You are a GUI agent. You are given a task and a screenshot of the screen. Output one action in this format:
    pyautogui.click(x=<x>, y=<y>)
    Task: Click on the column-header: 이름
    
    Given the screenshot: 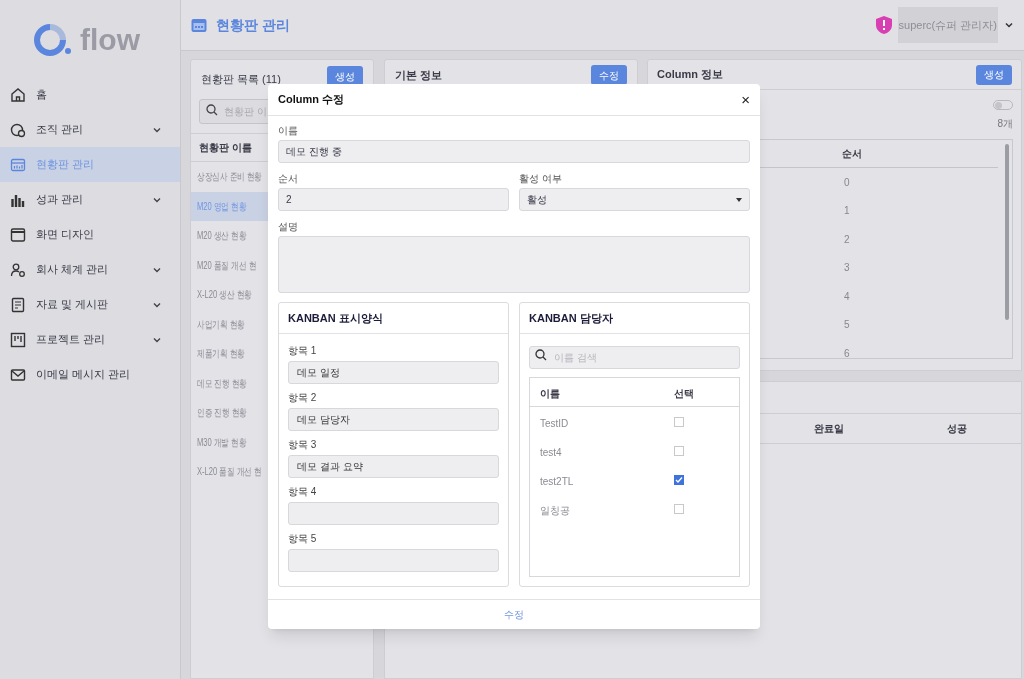 What is the action you would take?
    pyautogui.click(x=550, y=393)
    